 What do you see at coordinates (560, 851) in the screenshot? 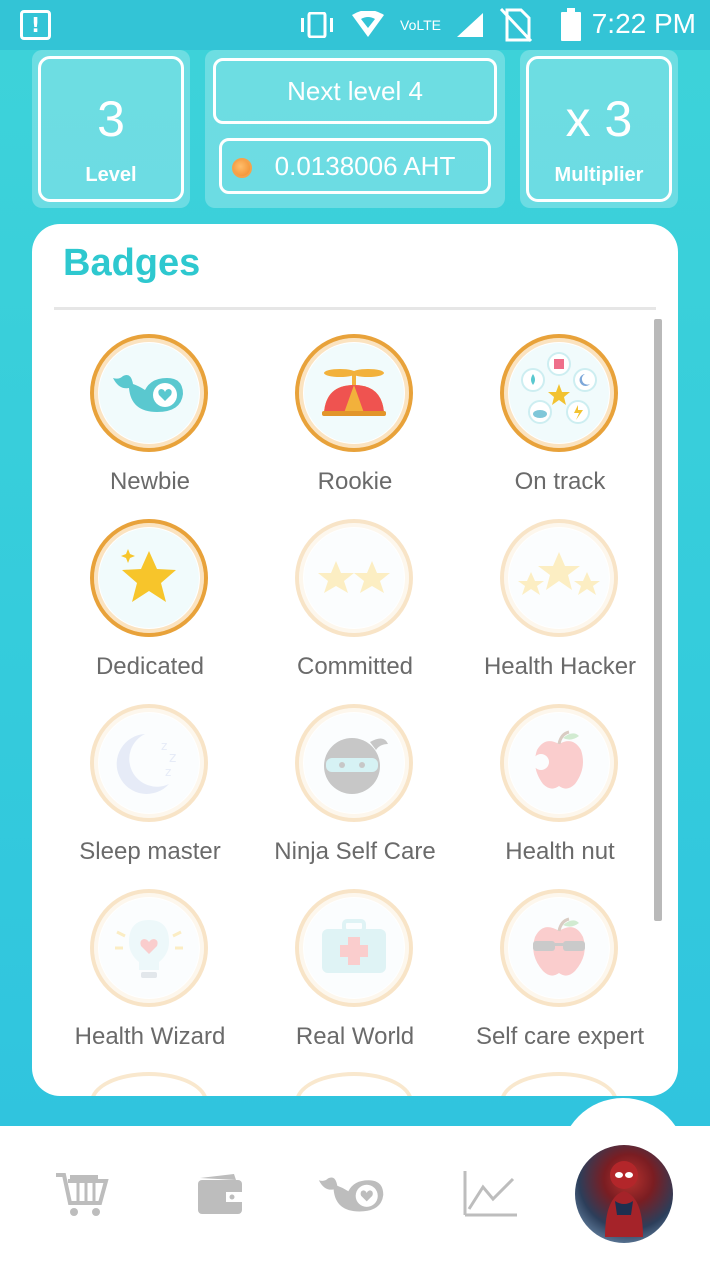
I see `badge-label: Health nut` at bounding box center [560, 851].